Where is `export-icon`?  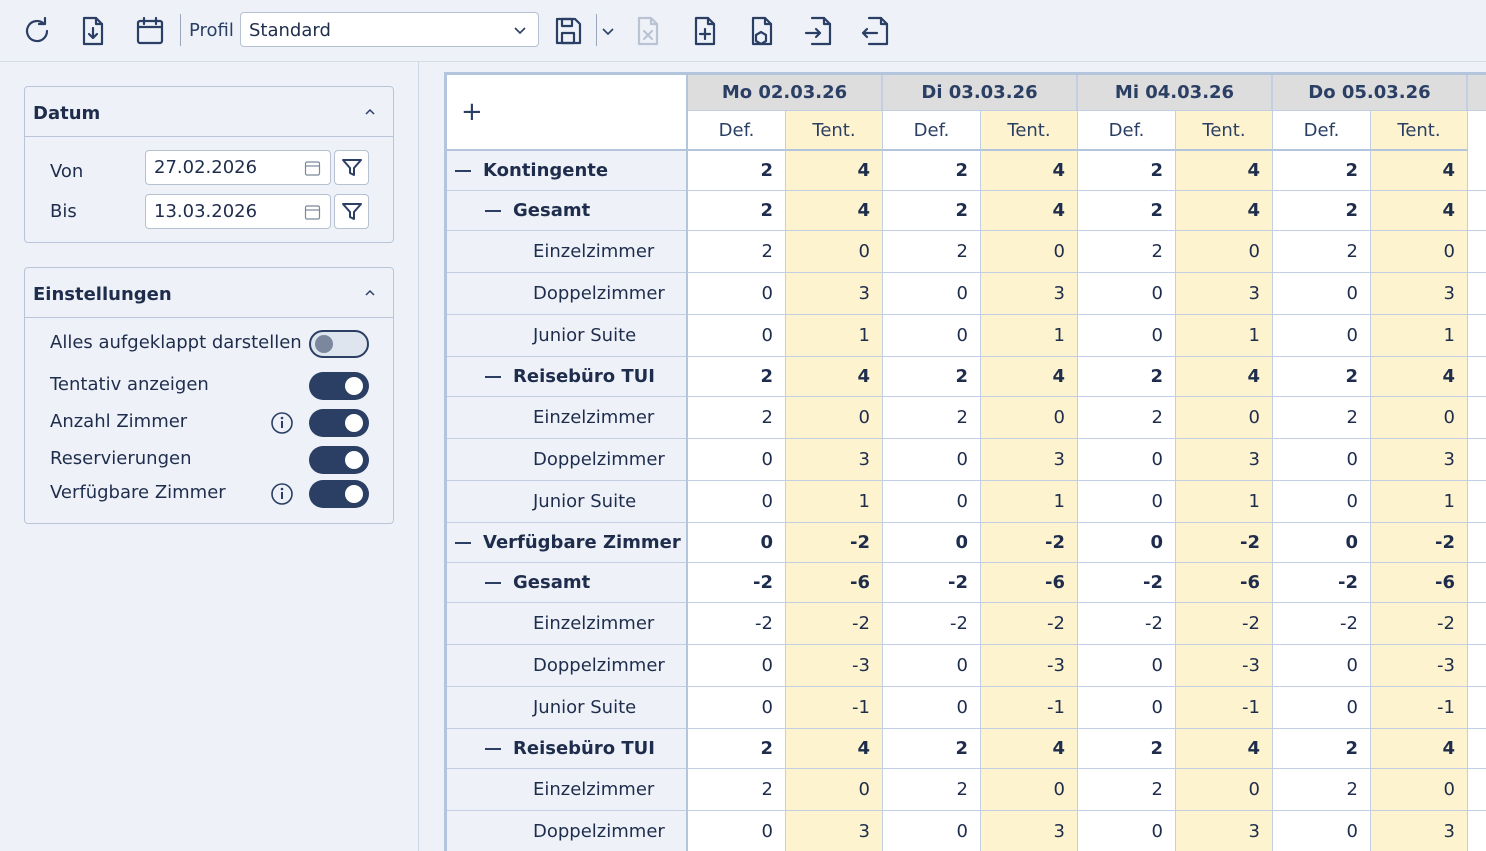
export-icon is located at coordinates (876, 31).